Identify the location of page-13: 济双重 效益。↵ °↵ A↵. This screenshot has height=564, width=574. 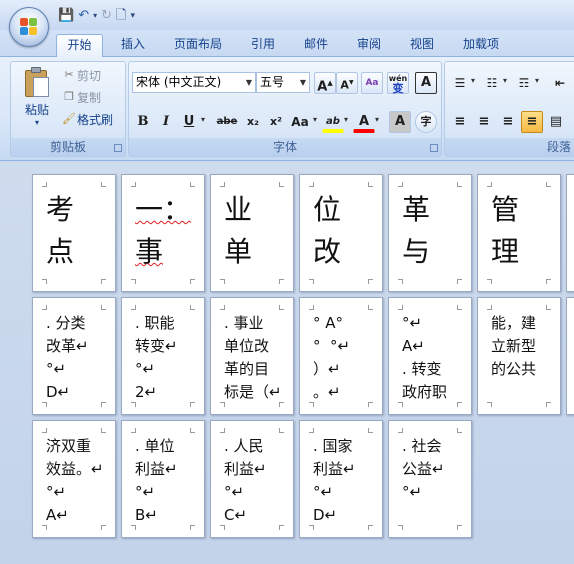
(74, 479).